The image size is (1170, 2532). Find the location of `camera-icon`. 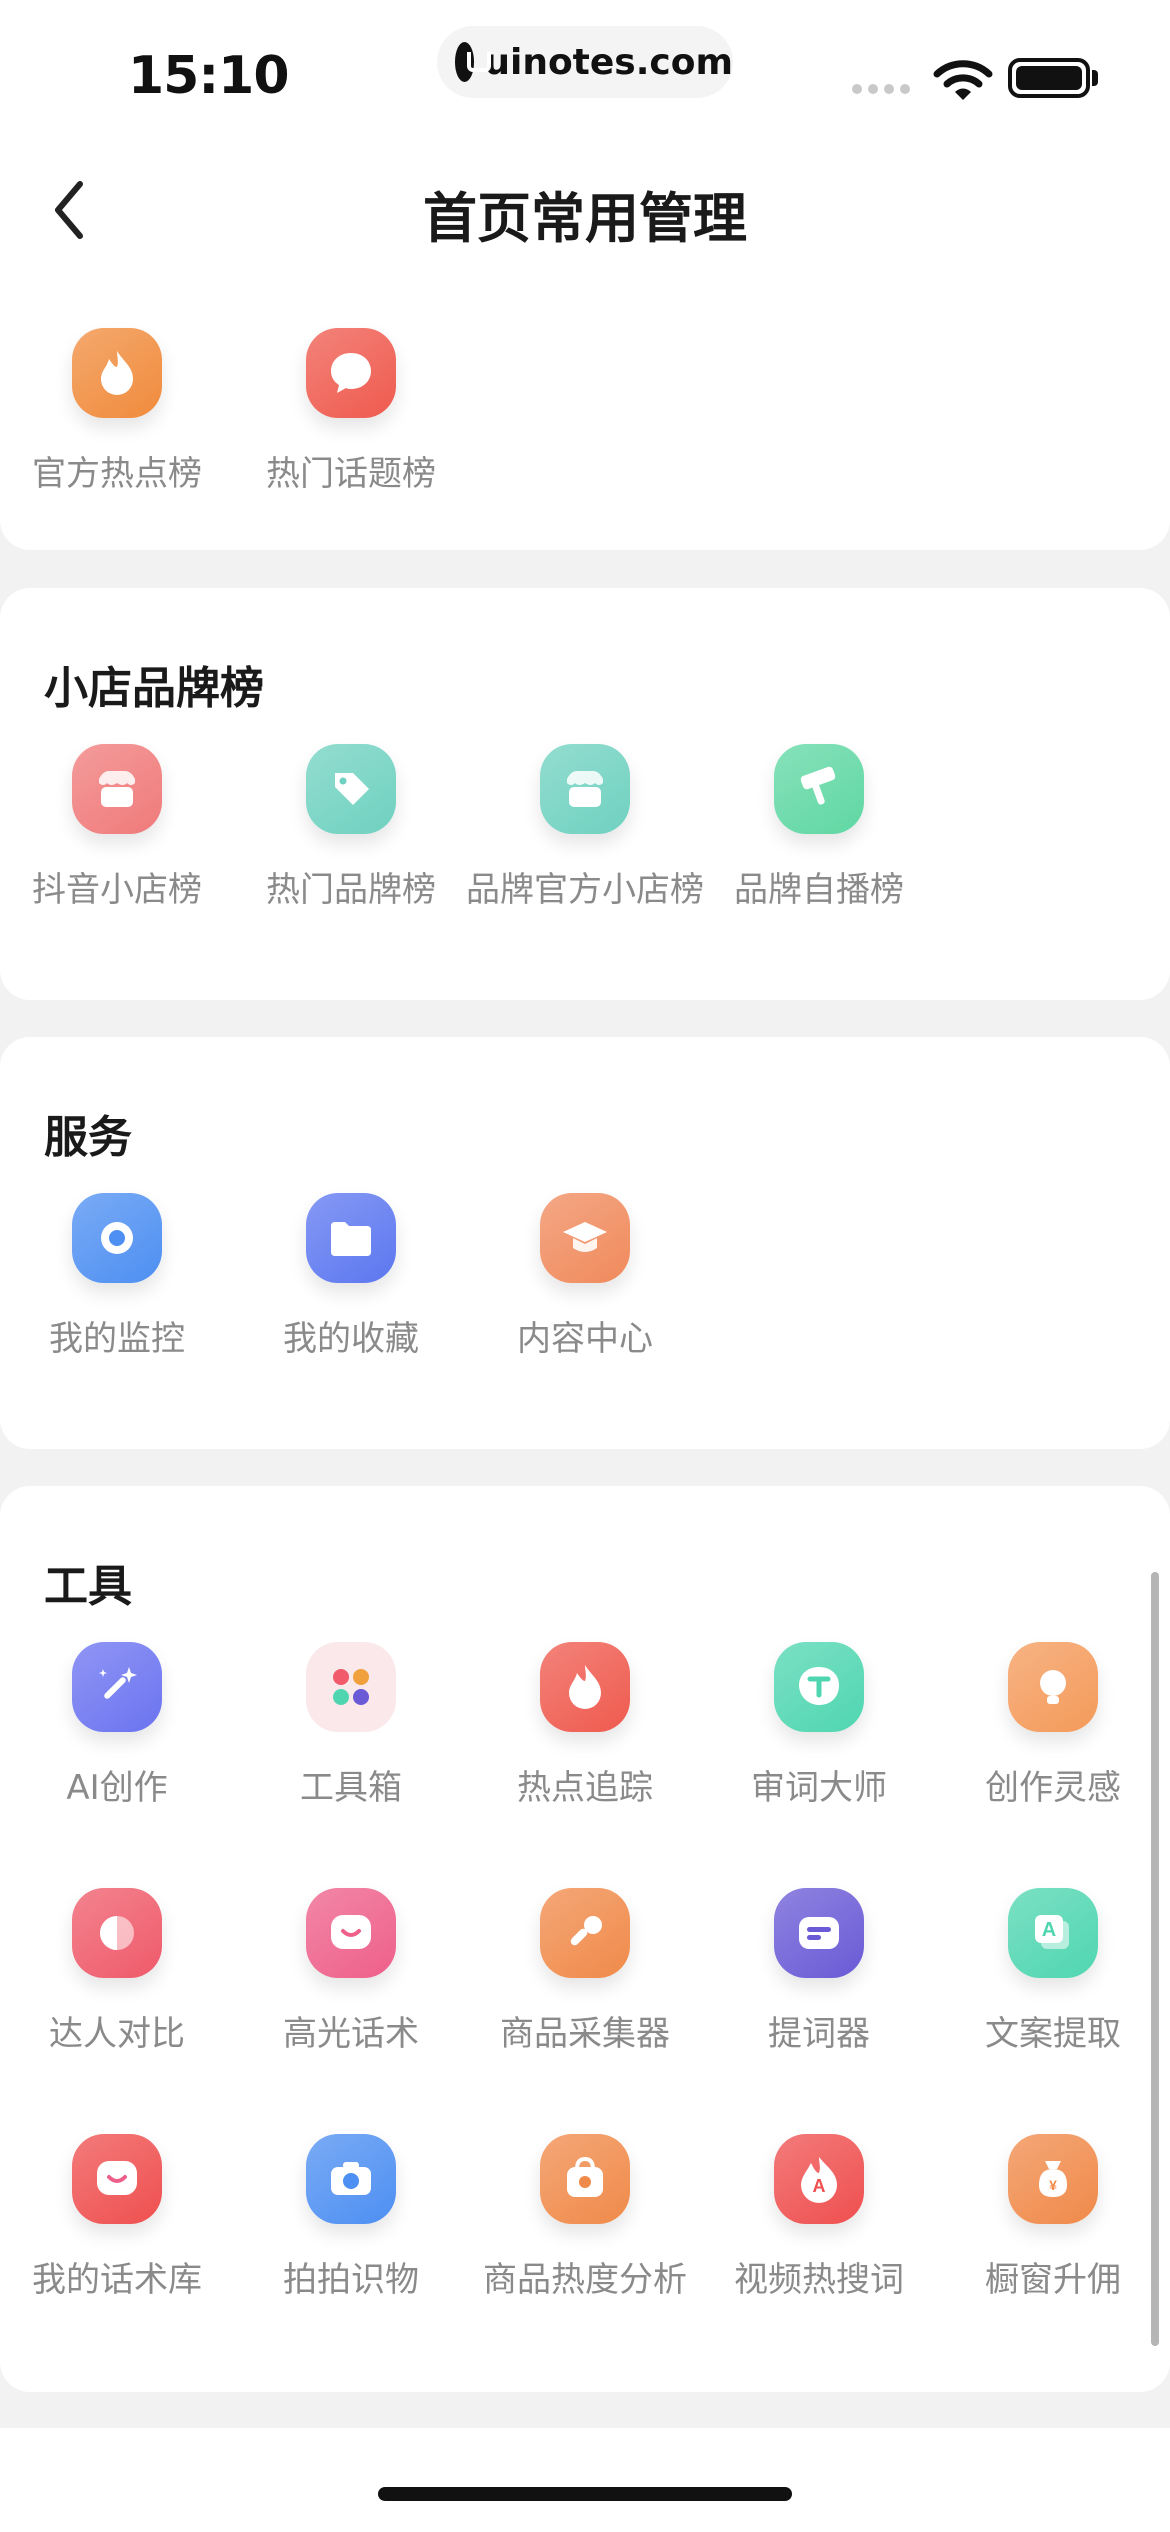

camera-icon is located at coordinates (351, 2179).